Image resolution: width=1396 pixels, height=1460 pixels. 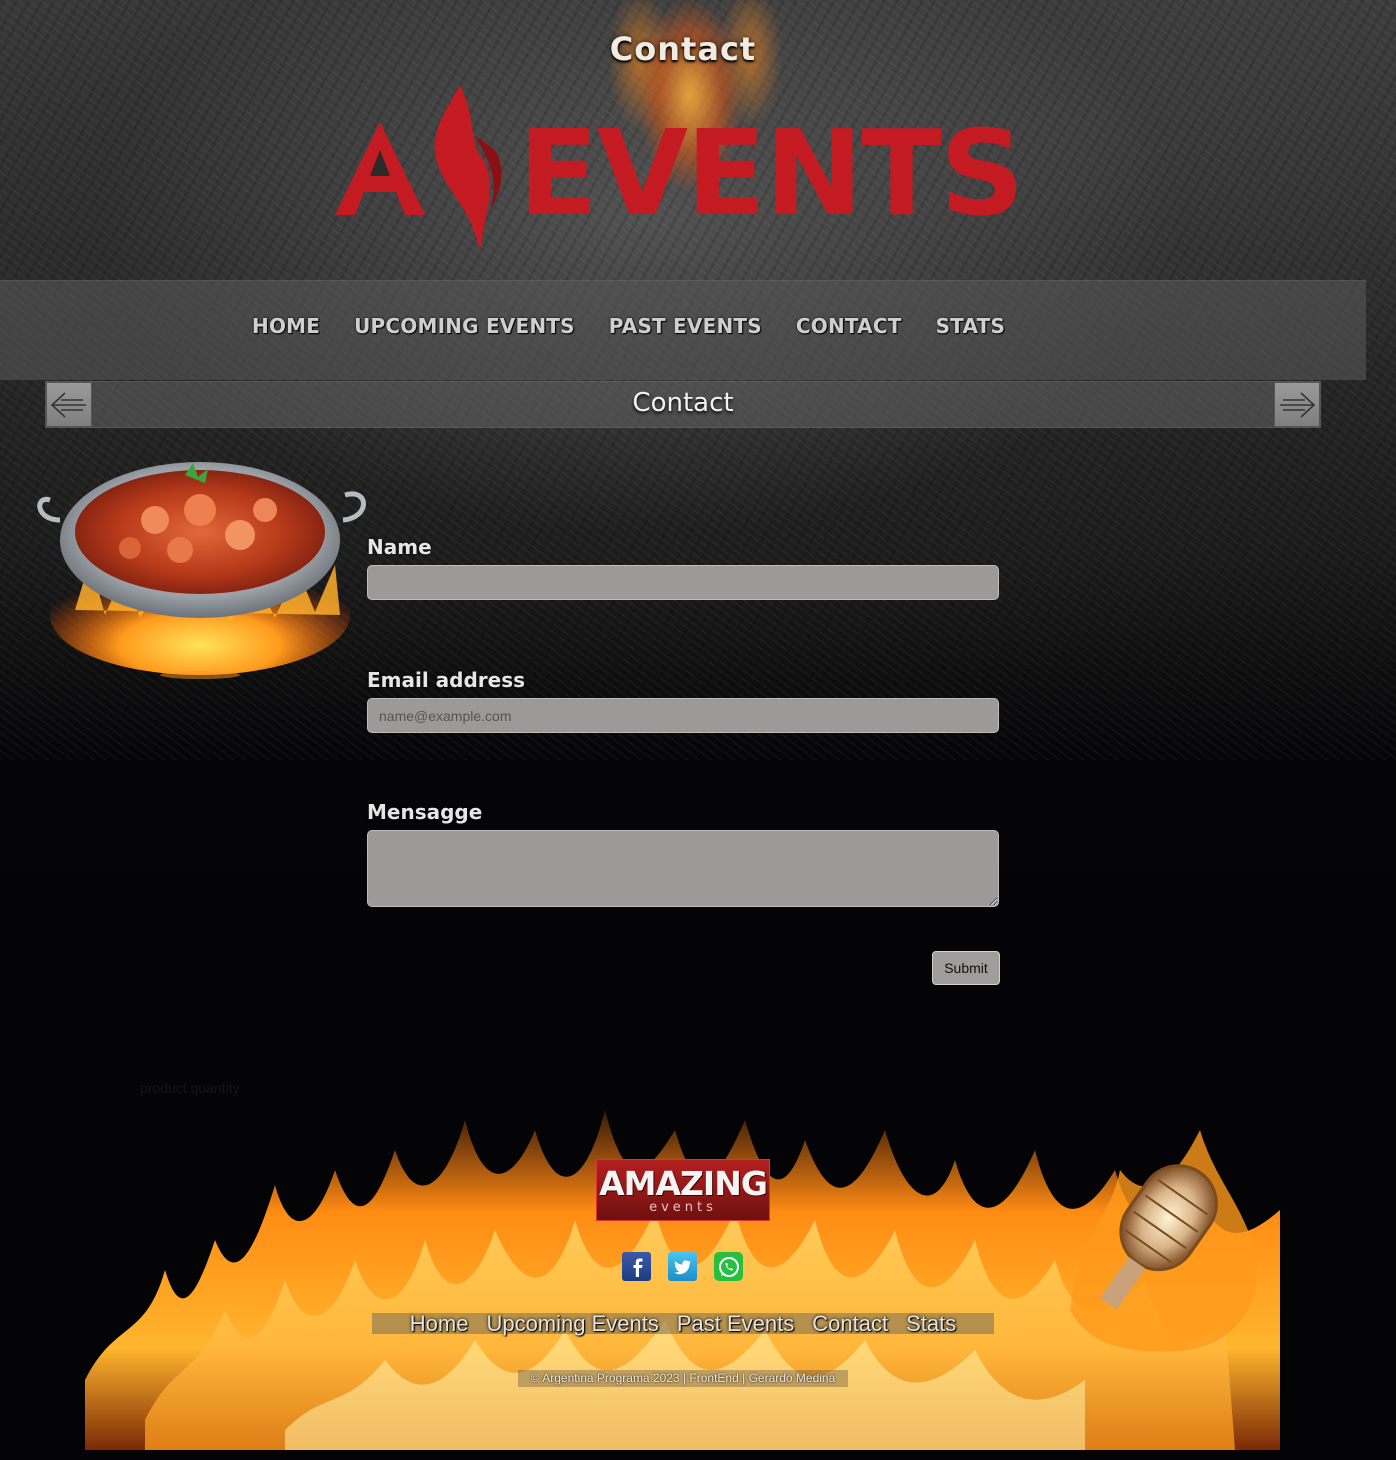 I want to click on twitter-icon, so click(x=682, y=1266).